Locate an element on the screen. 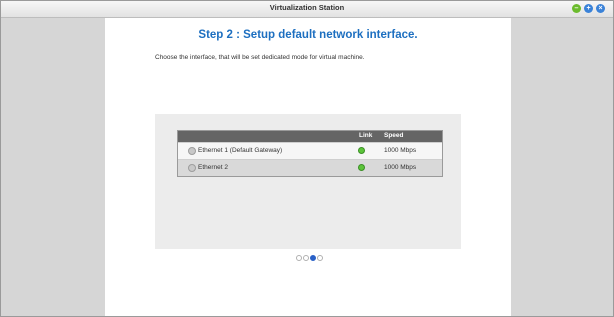  window-title: Virtualization Station is located at coordinates (307, 7).